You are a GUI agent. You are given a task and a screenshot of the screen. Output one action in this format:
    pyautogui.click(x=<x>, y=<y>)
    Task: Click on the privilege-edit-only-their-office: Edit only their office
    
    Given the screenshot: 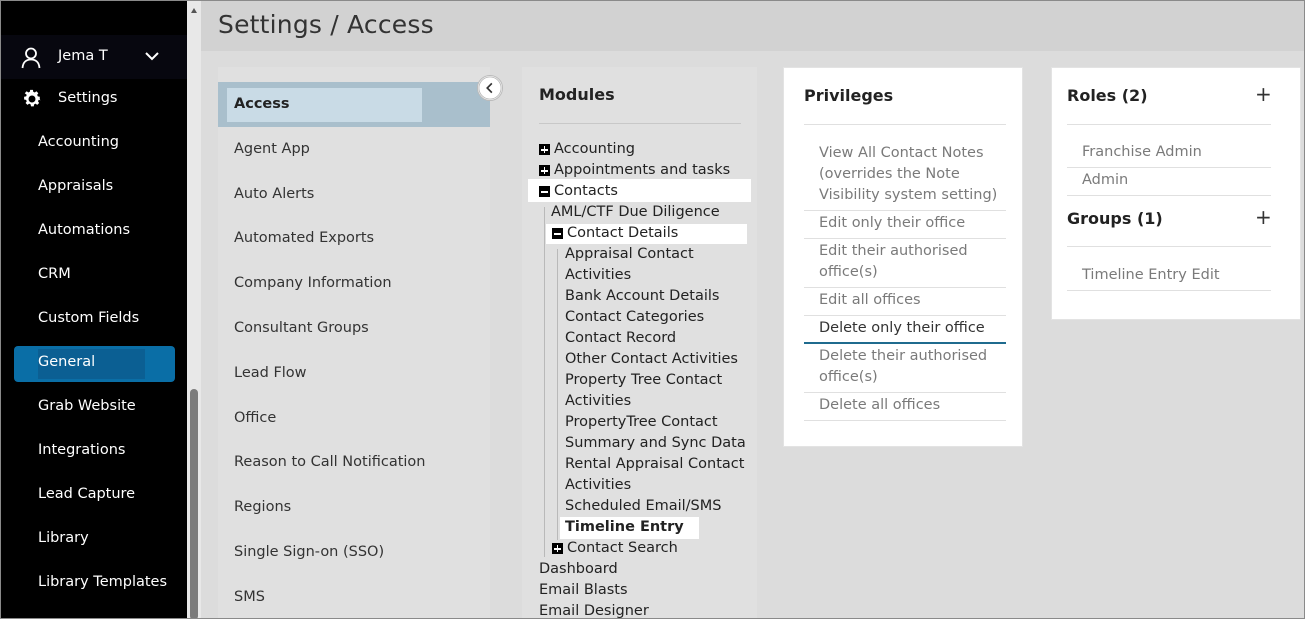 What is the action you would take?
    pyautogui.click(x=892, y=223)
    